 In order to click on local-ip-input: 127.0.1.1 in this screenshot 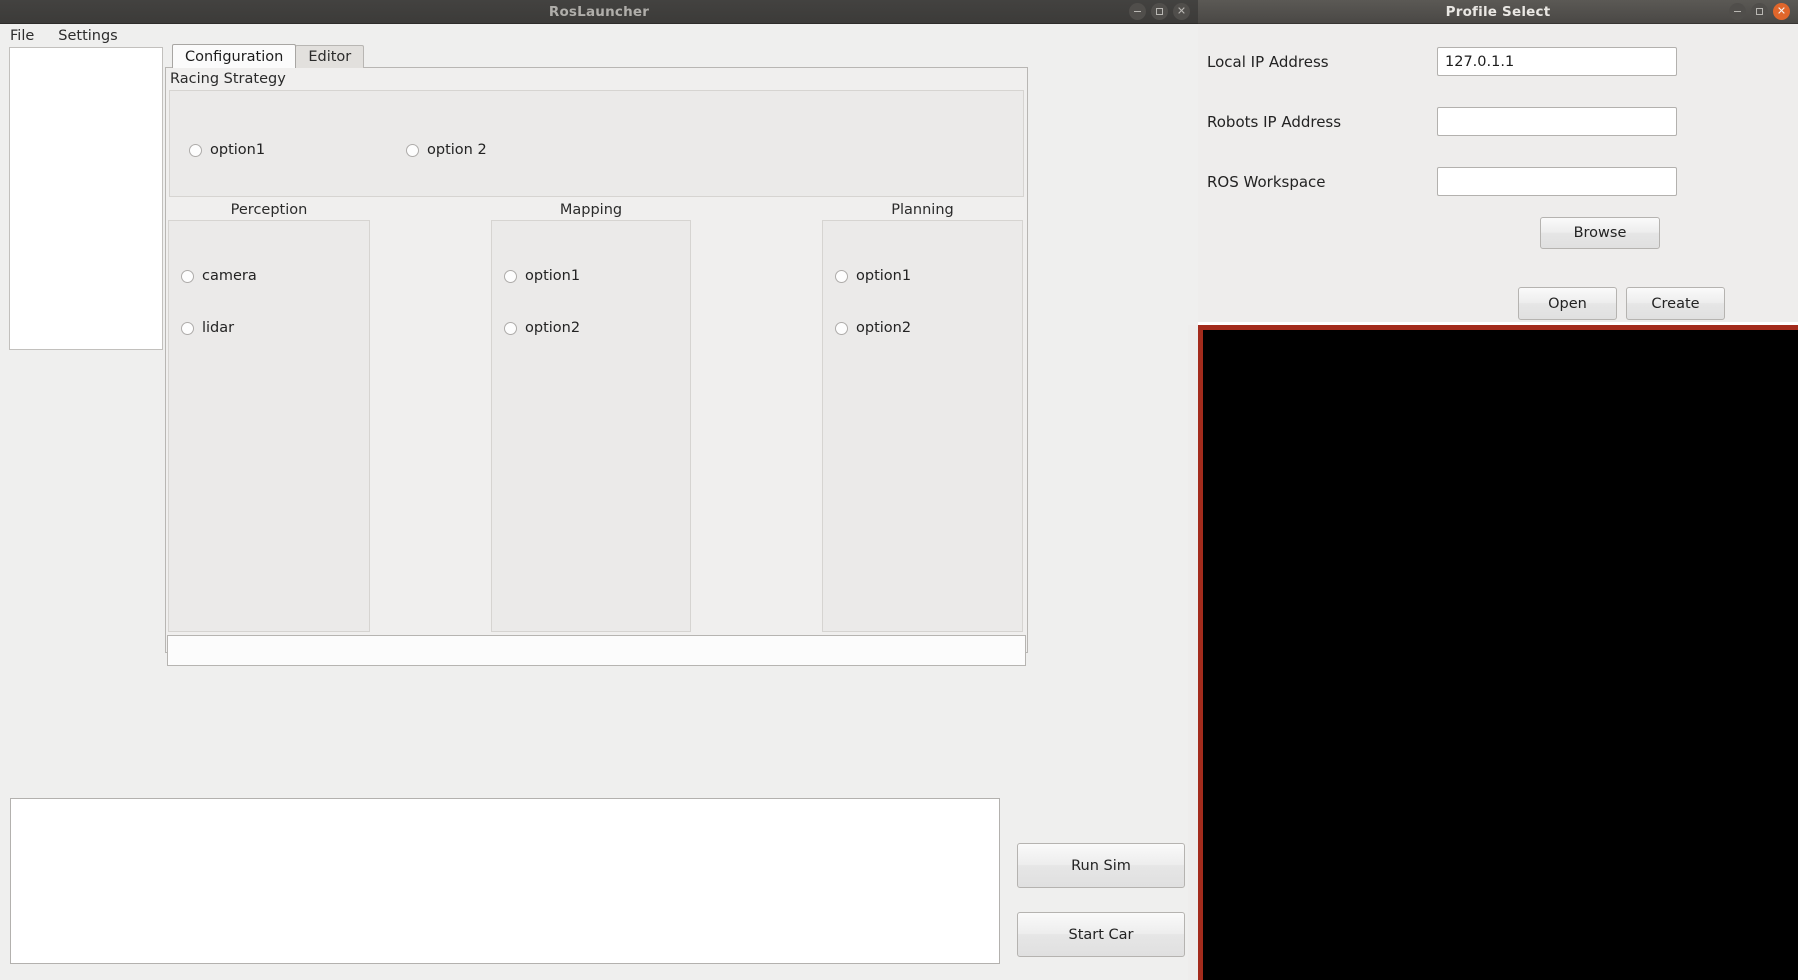, I will do `click(1557, 61)`.